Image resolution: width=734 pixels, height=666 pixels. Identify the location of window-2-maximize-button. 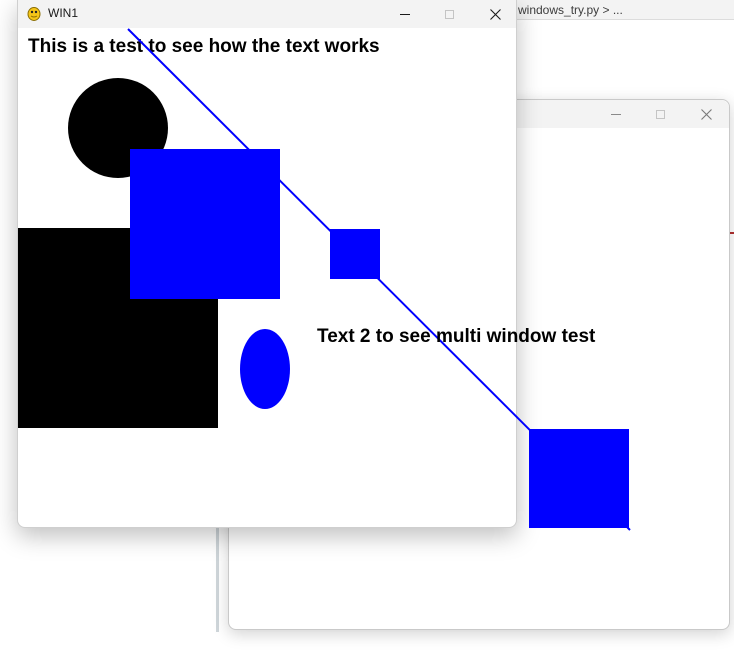
(660, 114).